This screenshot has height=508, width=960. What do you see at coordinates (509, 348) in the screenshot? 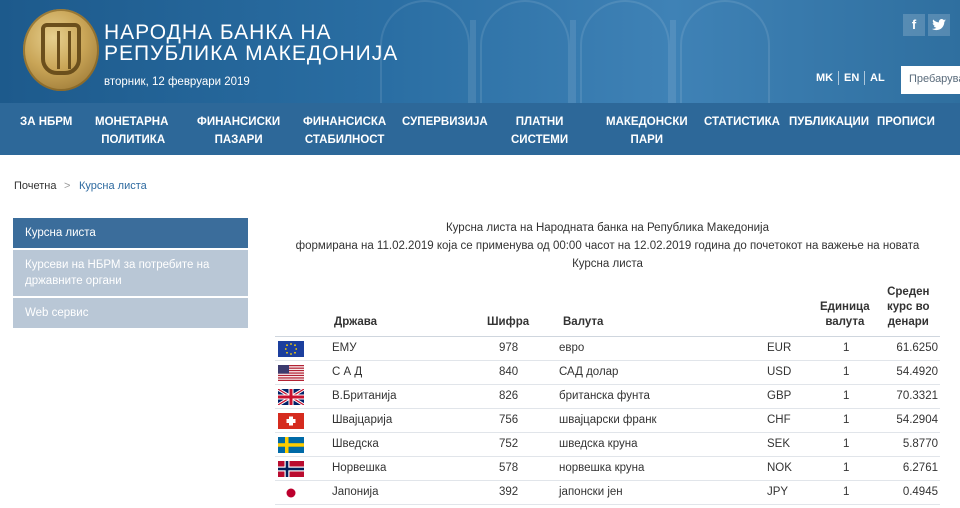
I see `cell-code: 978` at bounding box center [509, 348].